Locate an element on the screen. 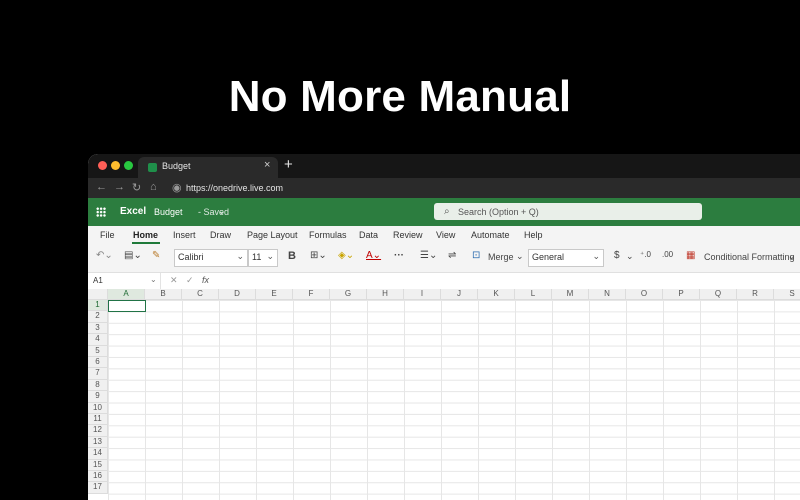 The height and width of the screenshot is (500, 800). tab-file: File is located at coordinates (107, 235).